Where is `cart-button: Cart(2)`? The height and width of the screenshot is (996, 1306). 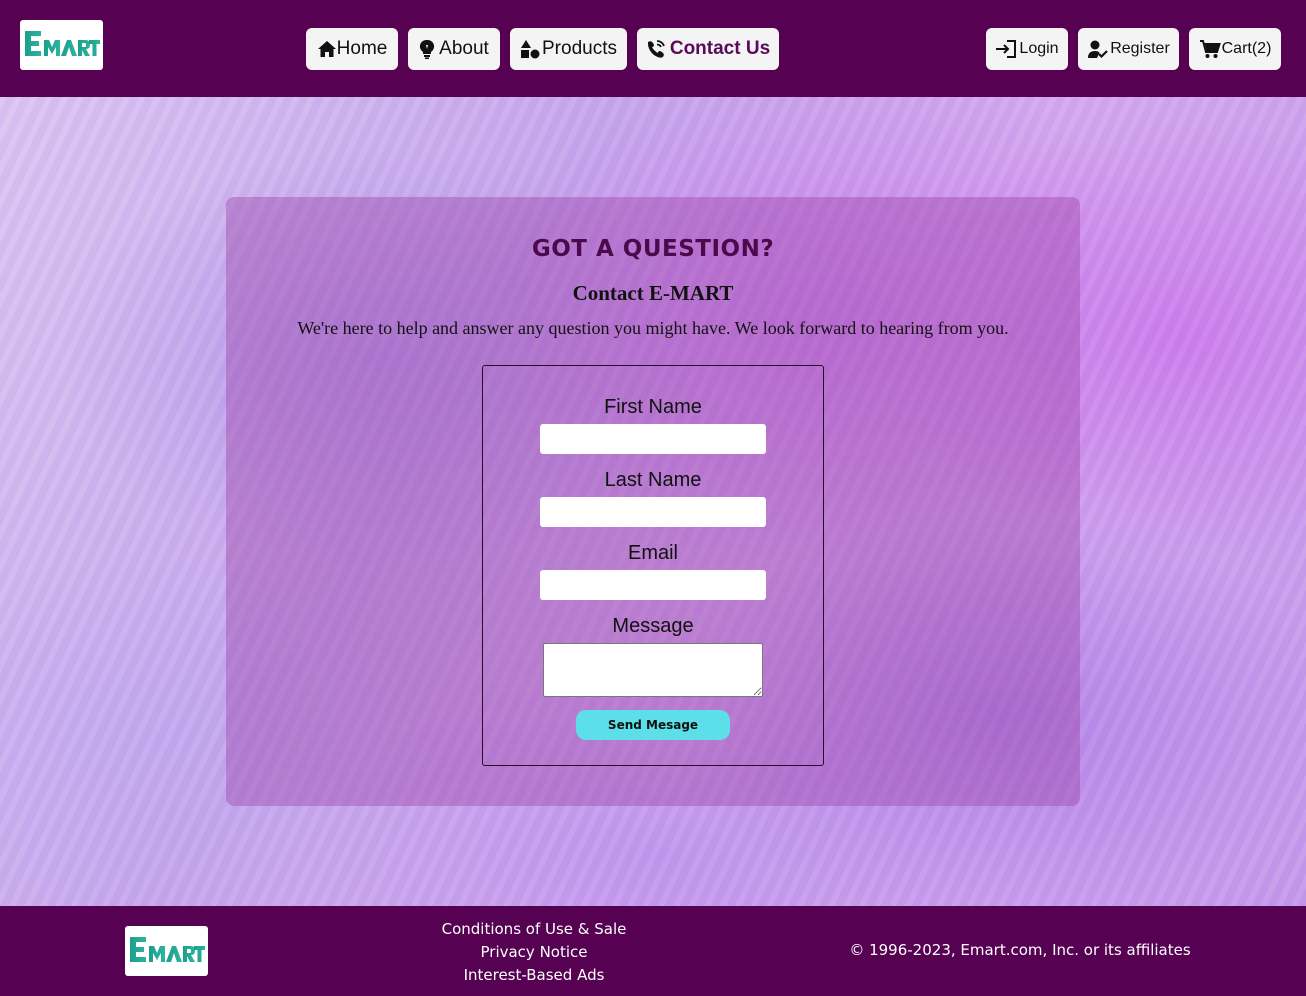 cart-button: Cart(2) is located at coordinates (1235, 49).